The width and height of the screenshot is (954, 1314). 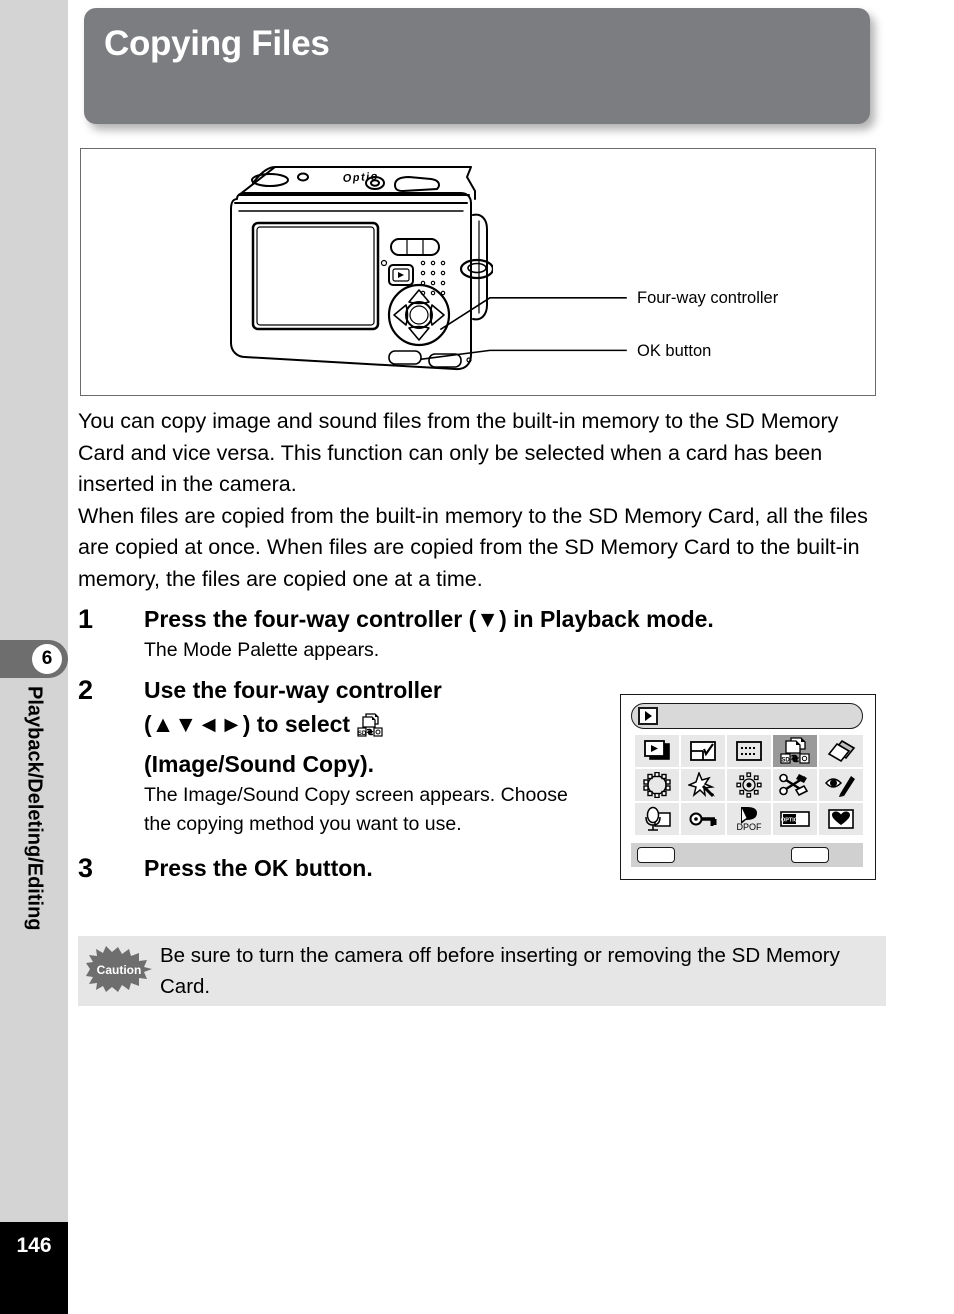 What do you see at coordinates (247, 724) in the screenshot?
I see `step-2-heading-line-2: (▲▼◄►) to select` at bounding box center [247, 724].